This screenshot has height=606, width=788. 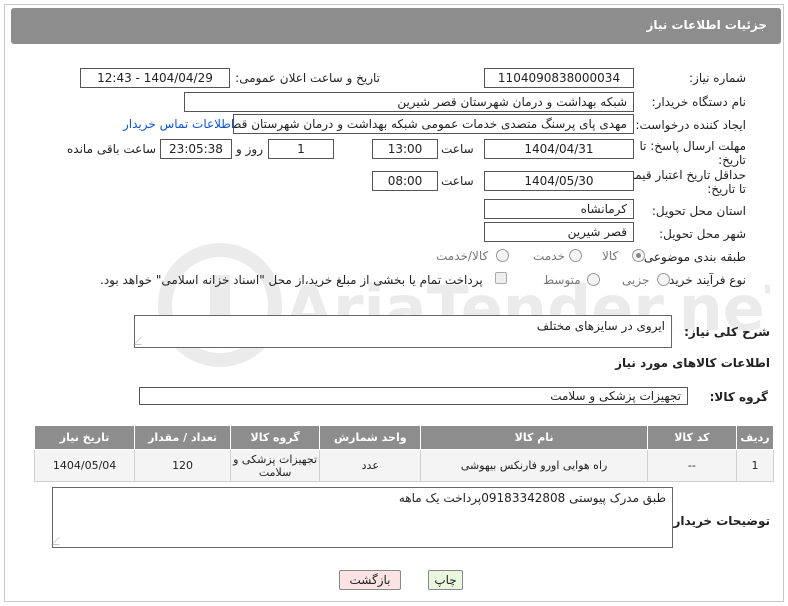 I want to click on description-textarea: ایروی در سایزهای مختلف, so click(x=402, y=331).